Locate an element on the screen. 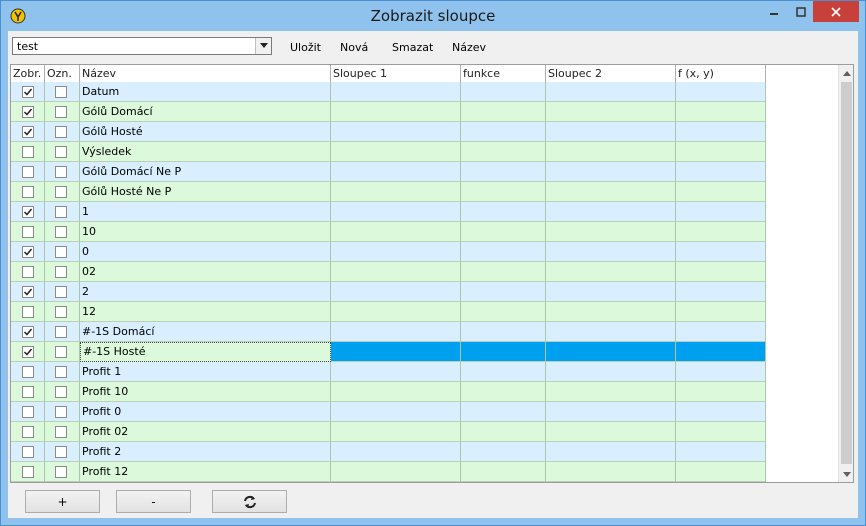  header-mark: Ozn. is located at coordinates (62, 73).